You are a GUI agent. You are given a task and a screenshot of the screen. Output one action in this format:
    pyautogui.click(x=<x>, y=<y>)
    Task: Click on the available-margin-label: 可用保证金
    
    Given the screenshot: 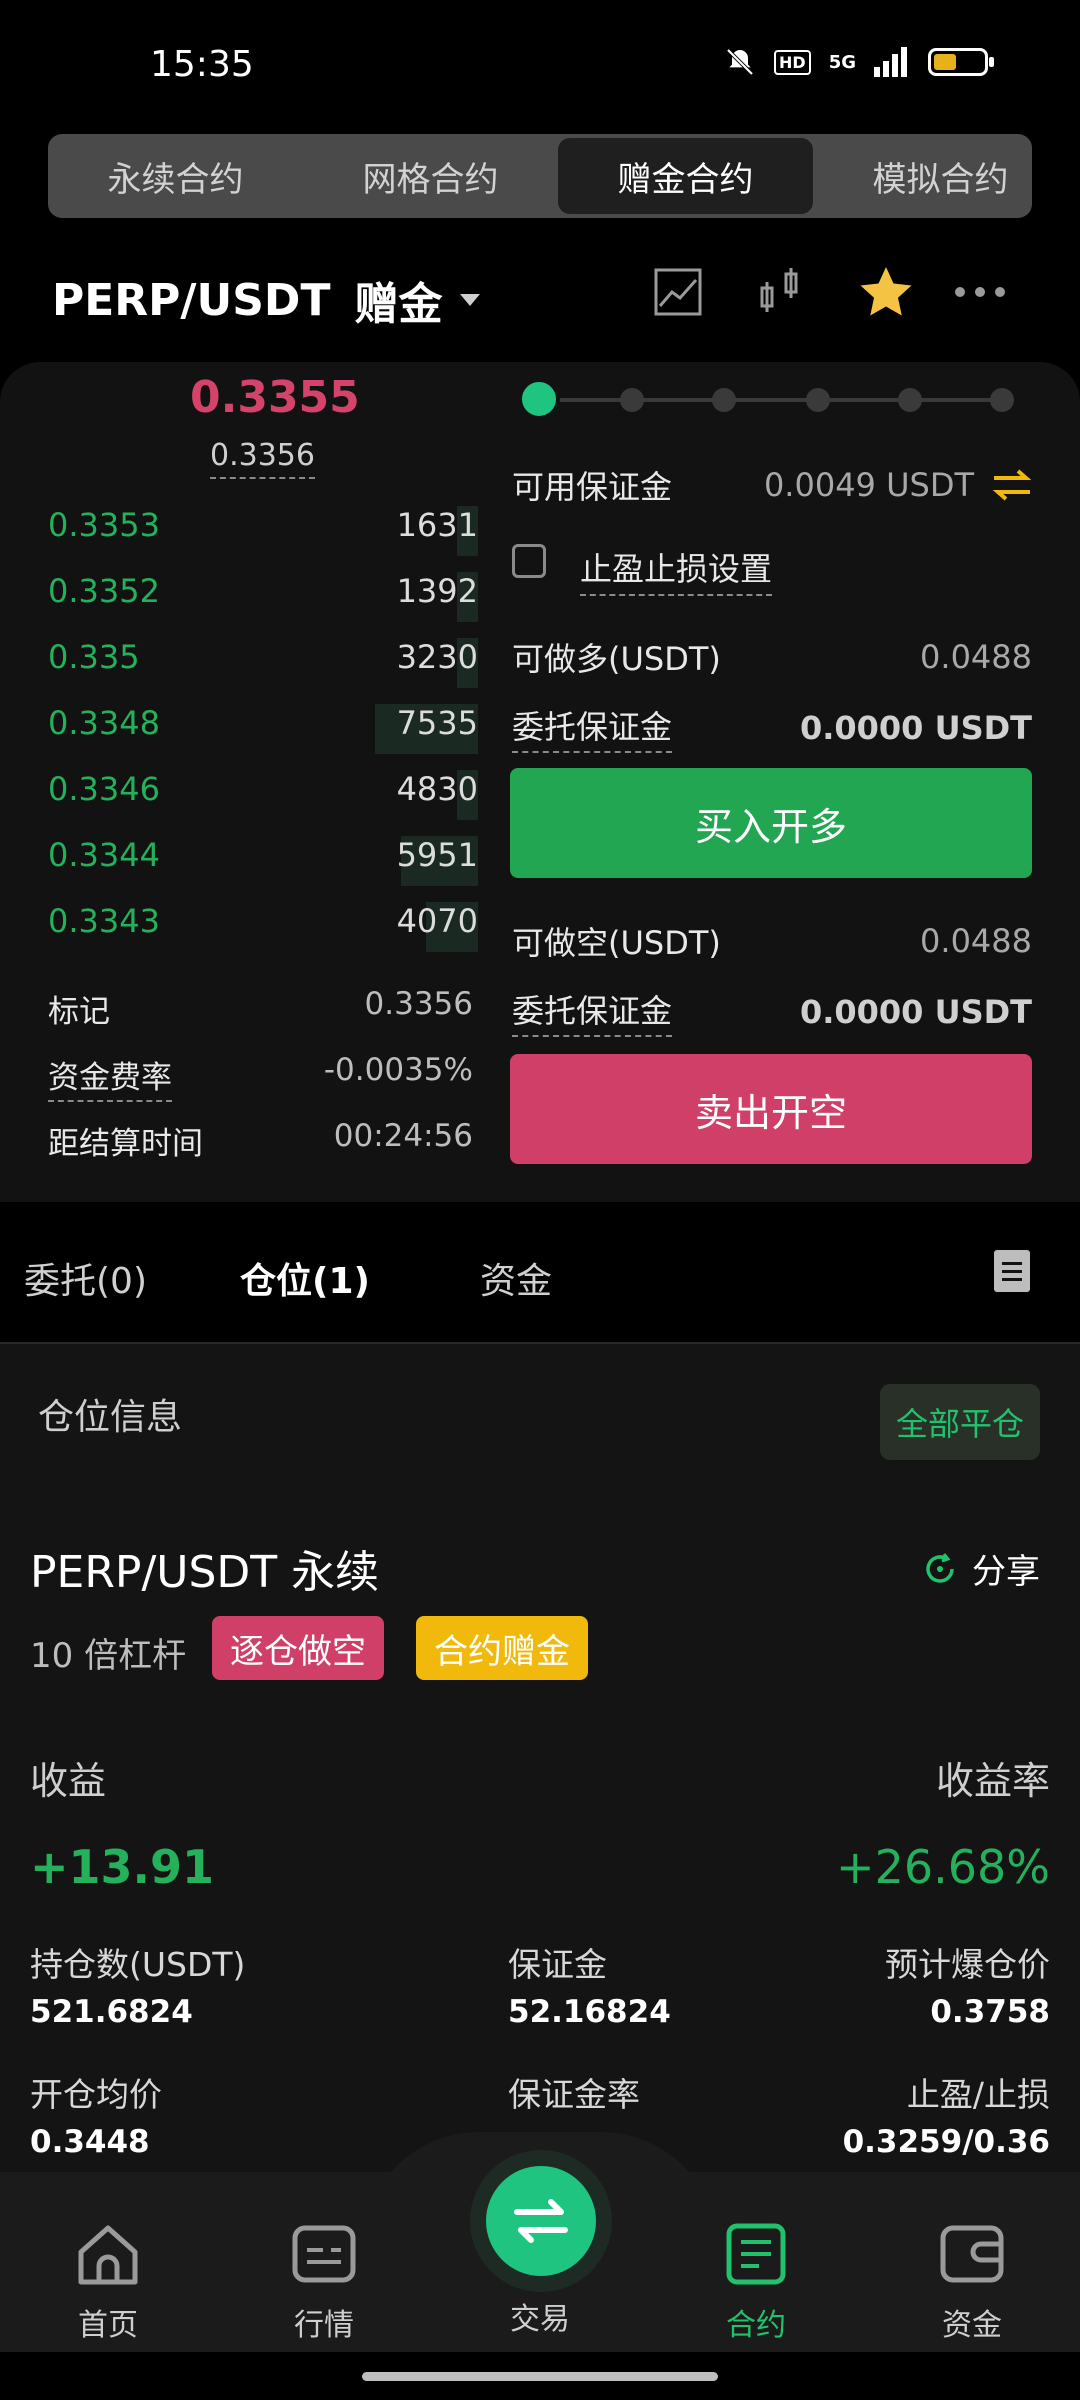 What is the action you would take?
    pyautogui.click(x=592, y=487)
    